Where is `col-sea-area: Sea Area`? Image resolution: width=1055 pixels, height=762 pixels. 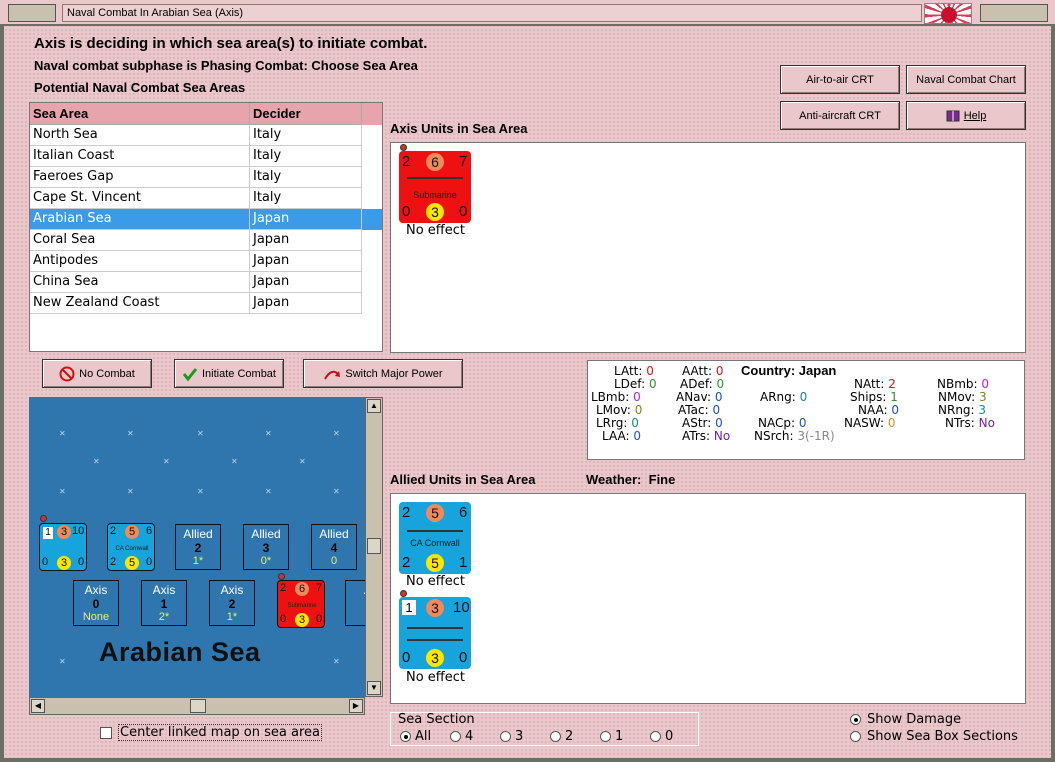 col-sea-area: Sea Area is located at coordinates (140, 114).